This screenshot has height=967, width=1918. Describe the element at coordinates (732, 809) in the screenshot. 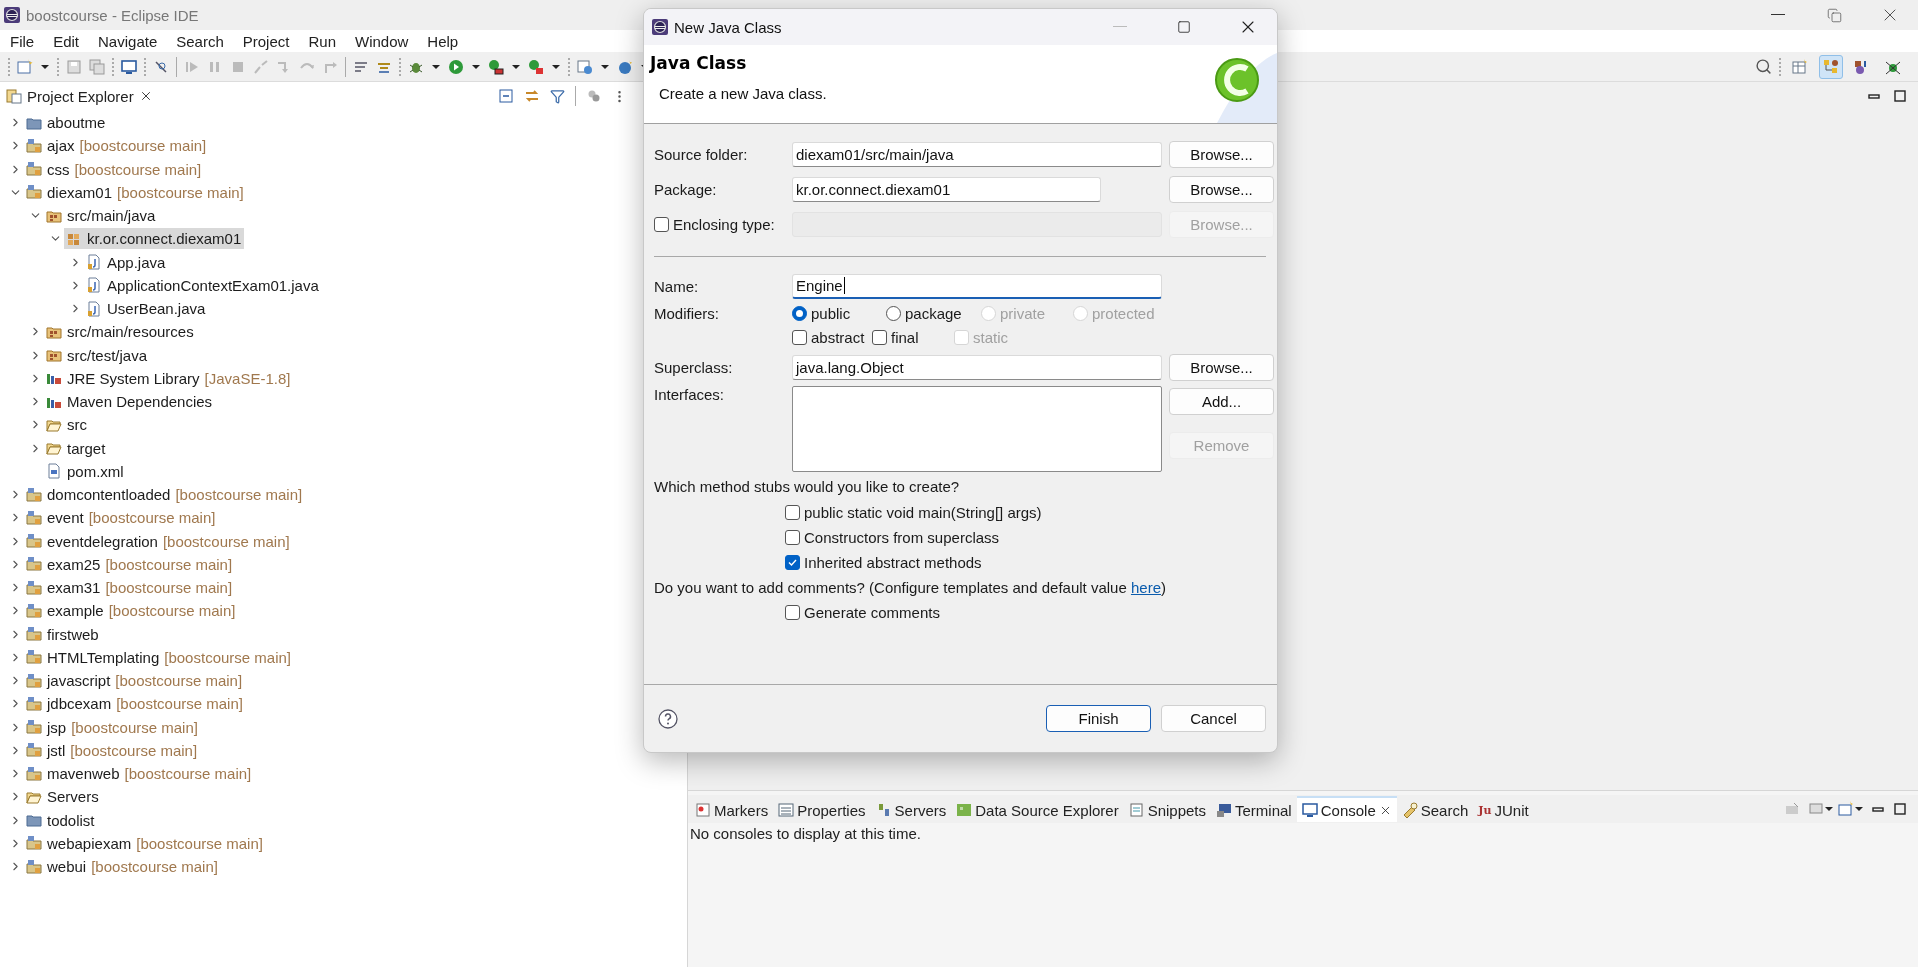

I see `panel-tab: Markers` at that location.